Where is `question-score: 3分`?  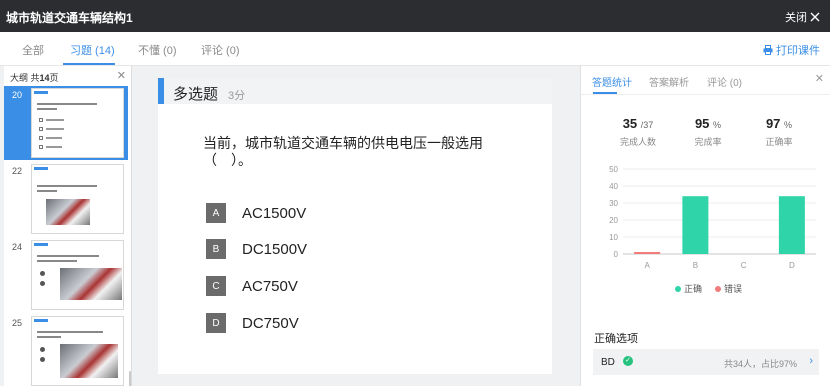 question-score: 3分 is located at coordinates (237, 96).